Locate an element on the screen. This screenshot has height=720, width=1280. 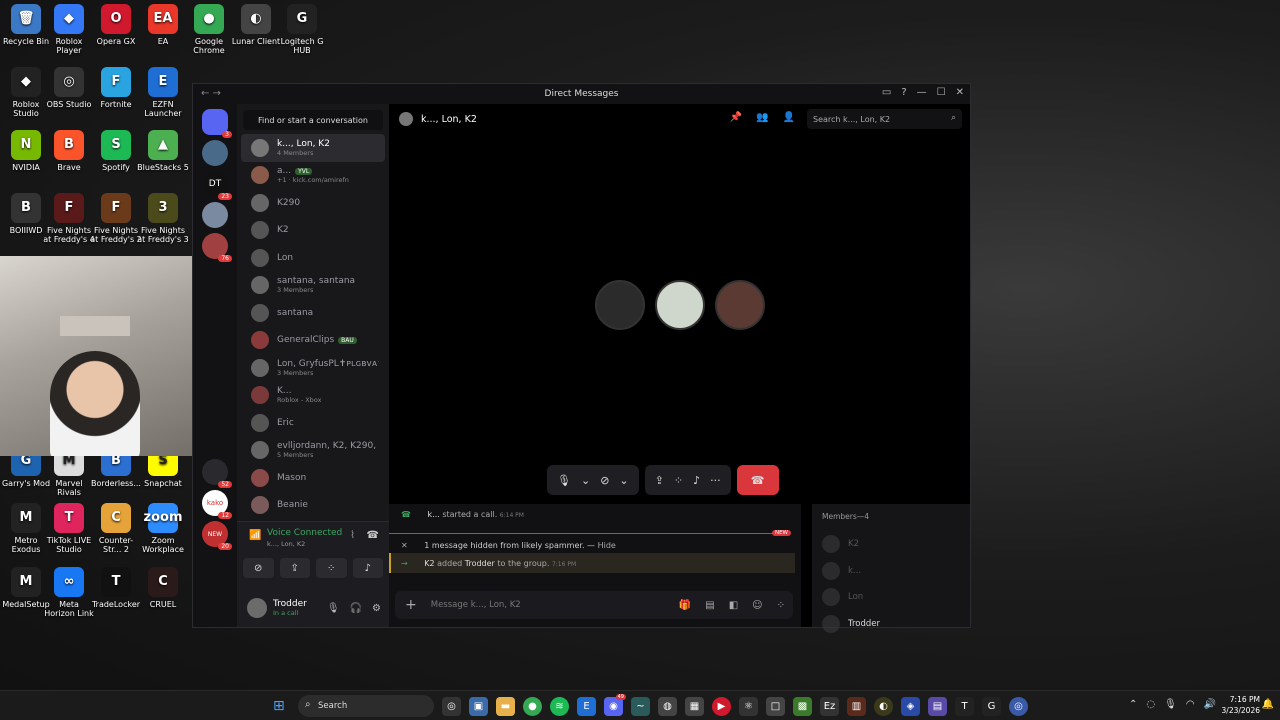
maximize-button: ☐ is located at coordinates (941, 92).